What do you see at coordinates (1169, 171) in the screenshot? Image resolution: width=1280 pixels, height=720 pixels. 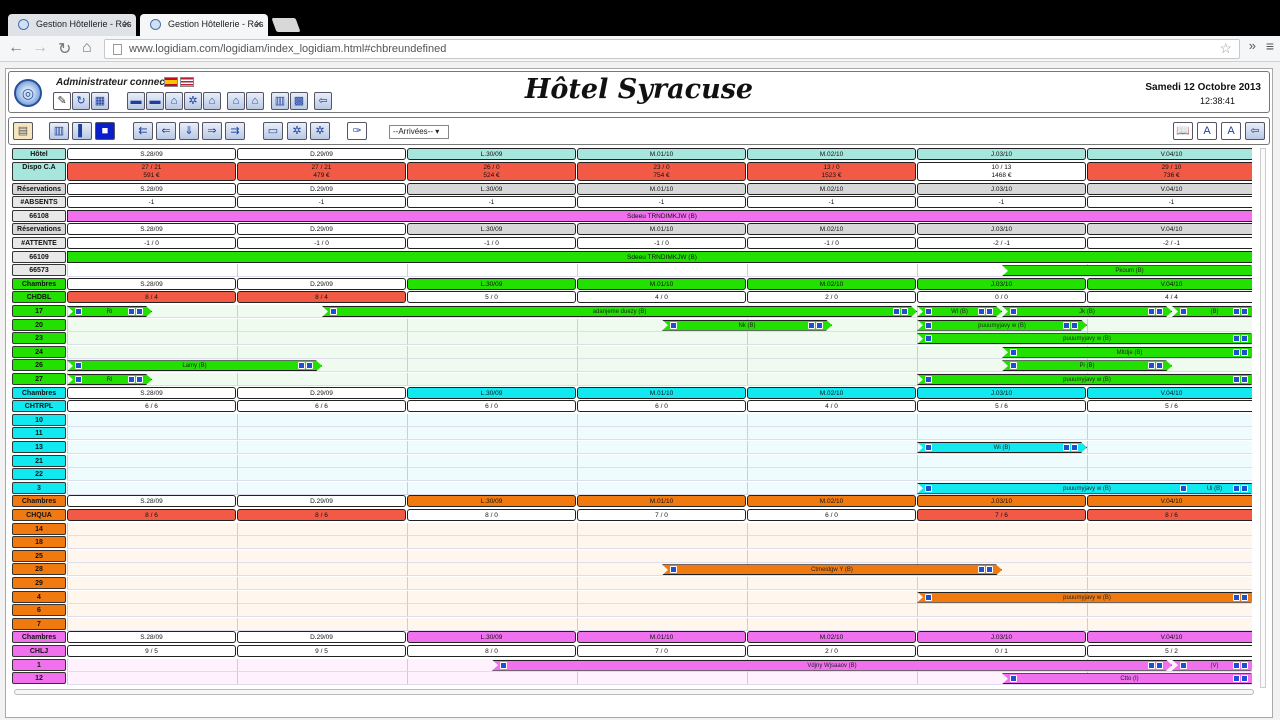 I see `day-cell: 29 / 10 736 €` at bounding box center [1169, 171].